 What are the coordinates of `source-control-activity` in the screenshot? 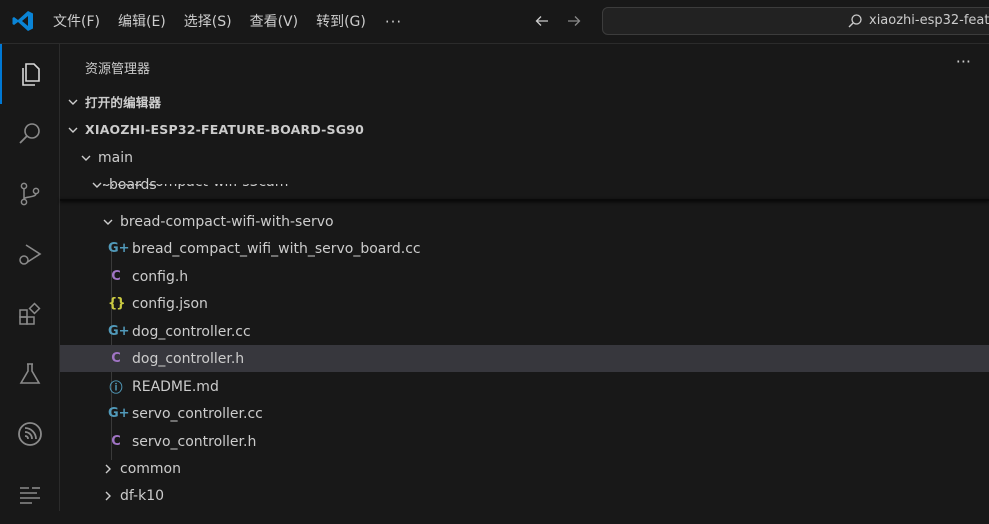 It's located at (30, 194).